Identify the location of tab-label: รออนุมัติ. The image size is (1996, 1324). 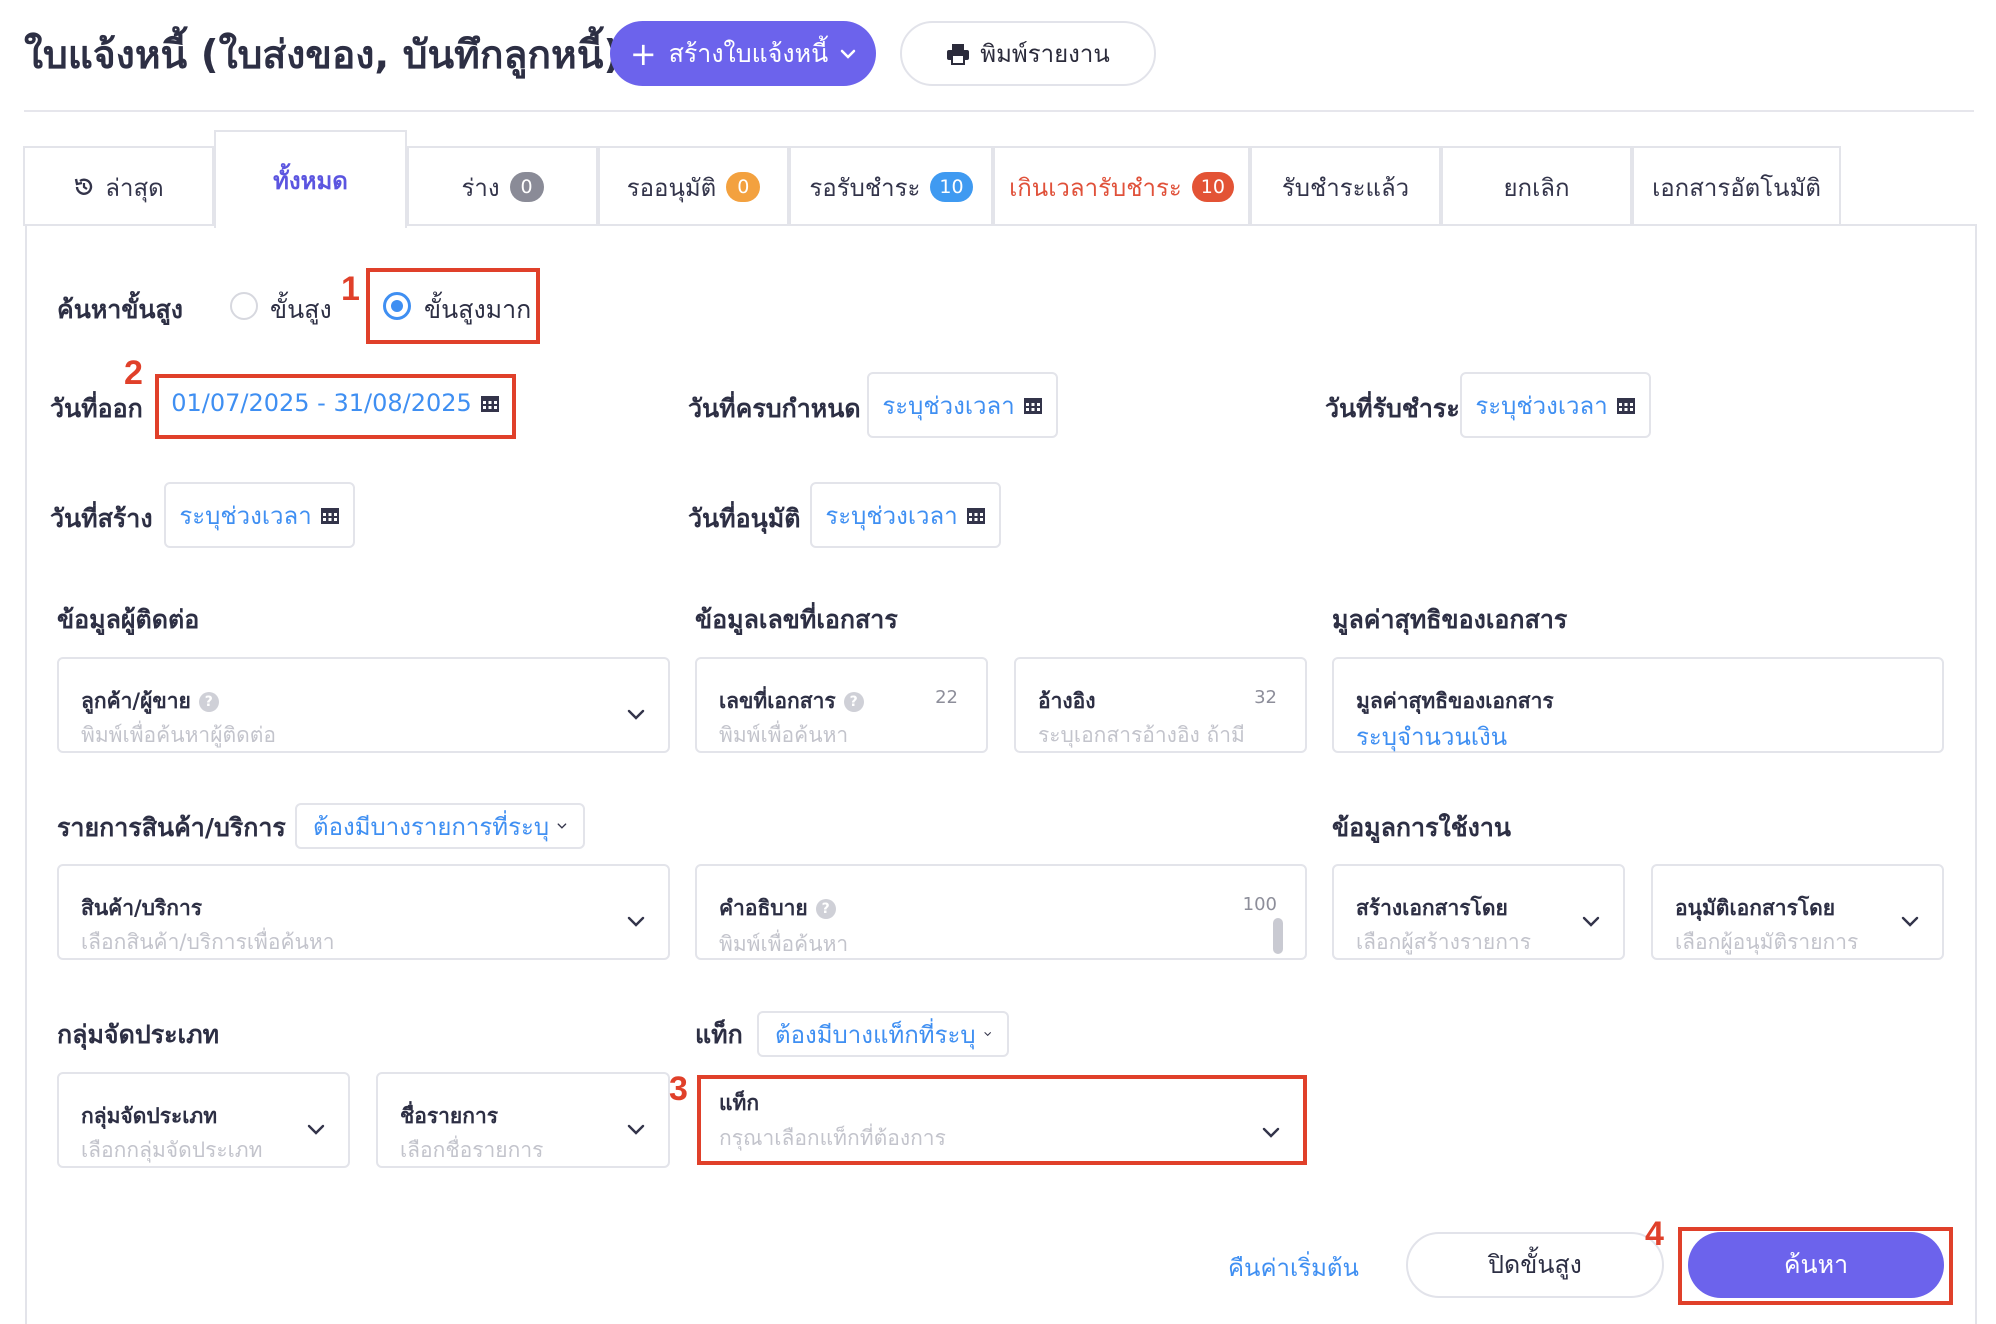
(671, 187).